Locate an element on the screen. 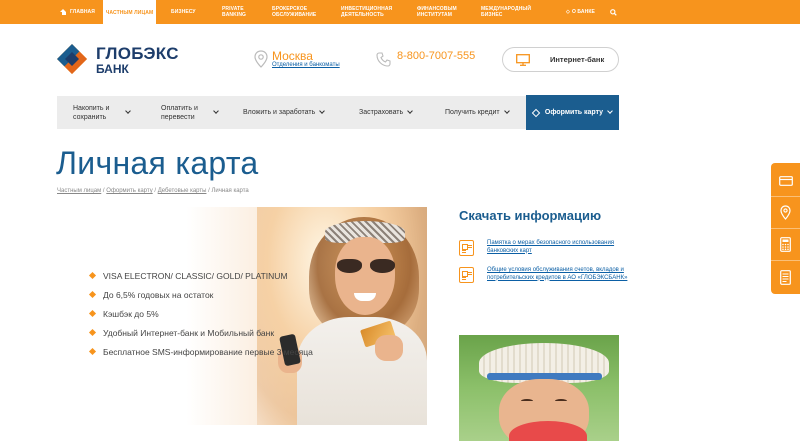 The image size is (800, 441). topbar-item-international: Международный бизнес is located at coordinates (511, 12).